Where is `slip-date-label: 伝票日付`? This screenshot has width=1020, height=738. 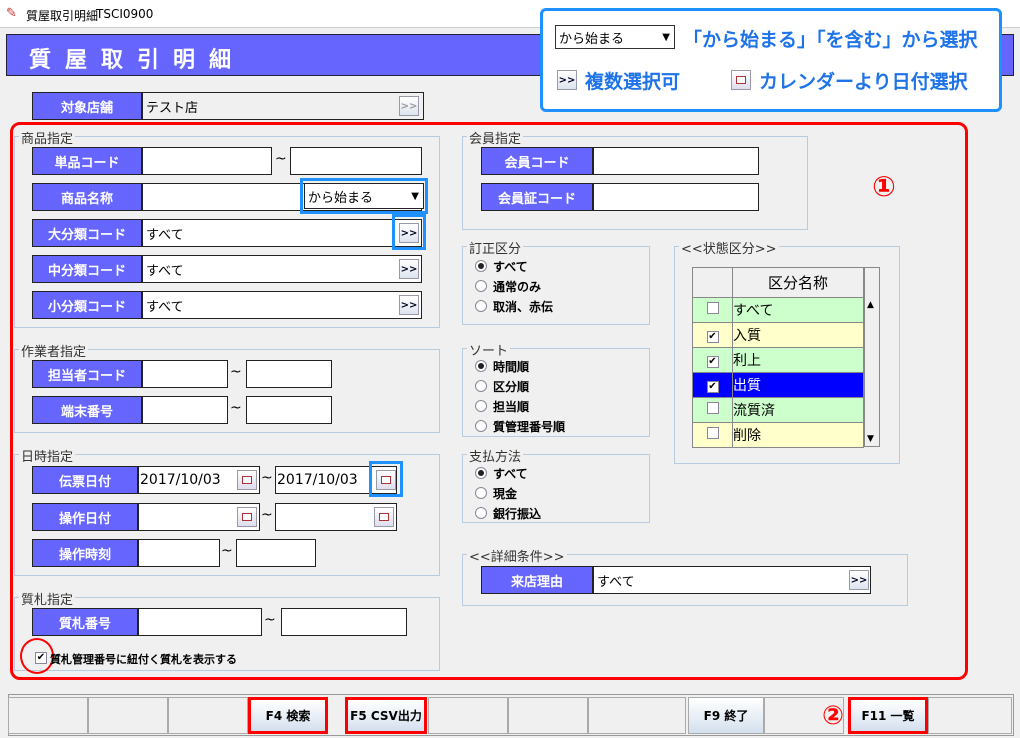
slip-date-label: 伝票日付 is located at coordinates (85, 480).